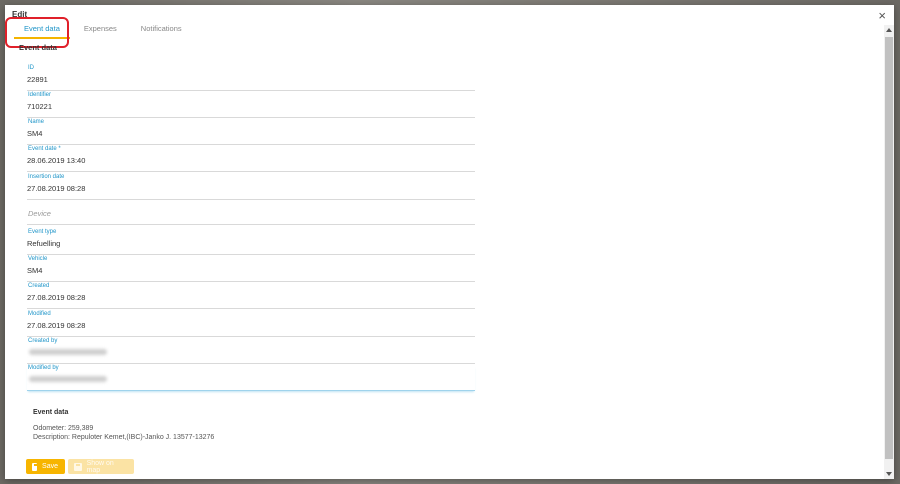 The width and height of the screenshot is (900, 484). Describe the element at coordinates (100, 31) in the screenshot. I see `tab-expenses: Expenses` at that location.